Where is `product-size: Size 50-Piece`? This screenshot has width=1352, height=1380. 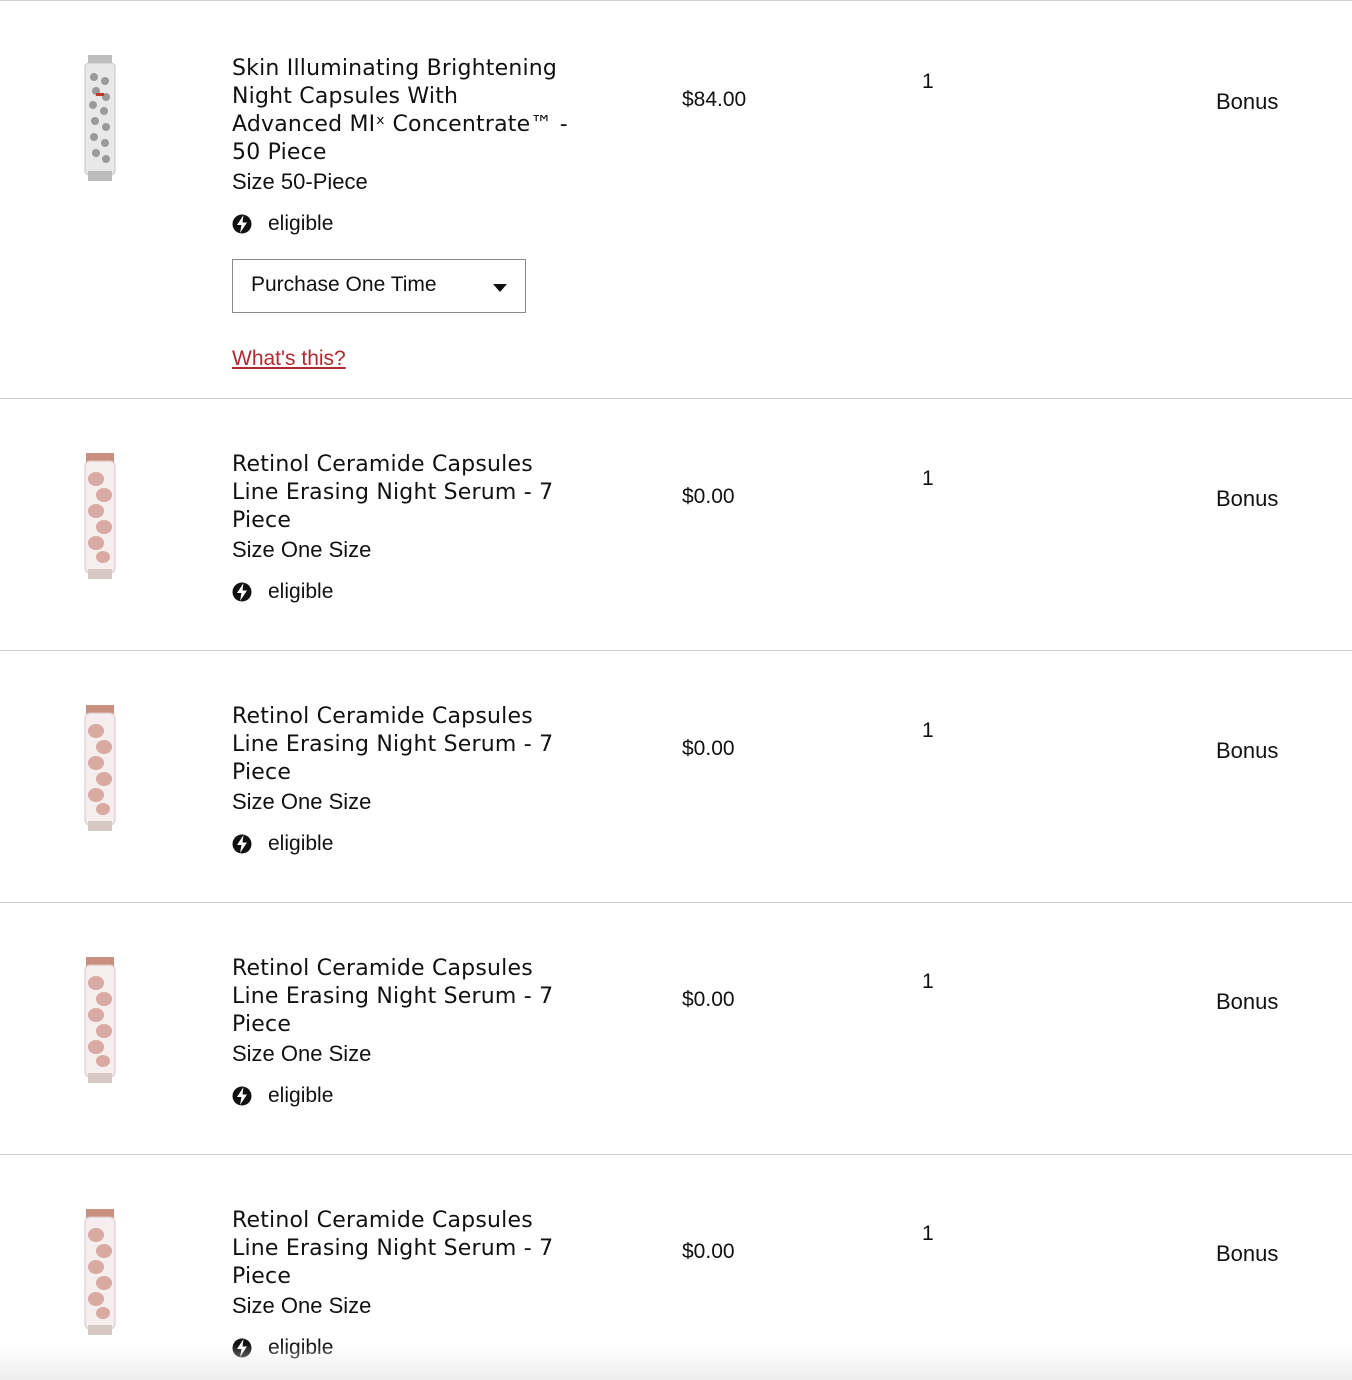
product-size: Size 50-Piece is located at coordinates (300, 181).